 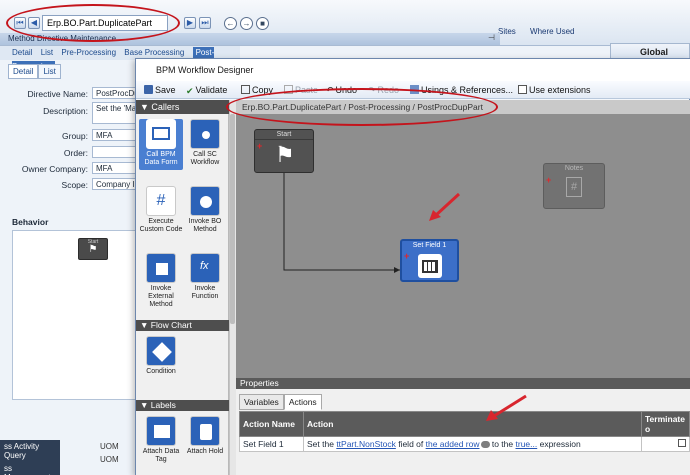 What do you see at coordinates (485, 444) in the screenshot?
I see `dropdown-icon` at bounding box center [485, 444].